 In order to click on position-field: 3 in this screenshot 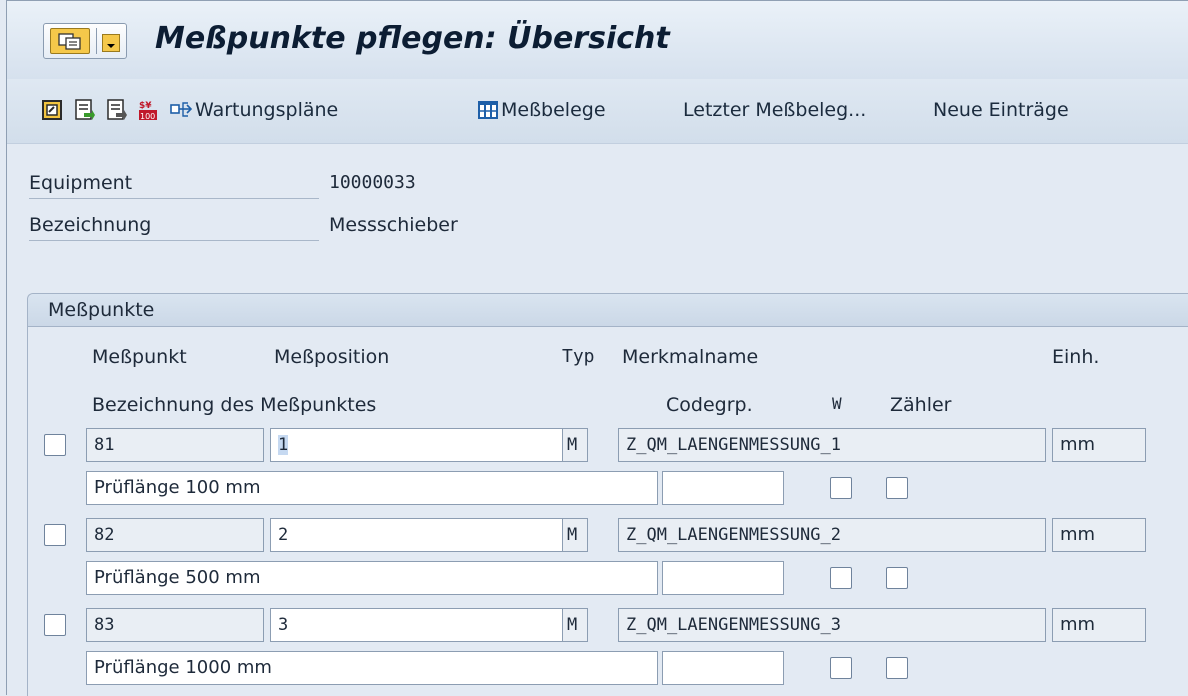, I will do `click(417, 625)`.